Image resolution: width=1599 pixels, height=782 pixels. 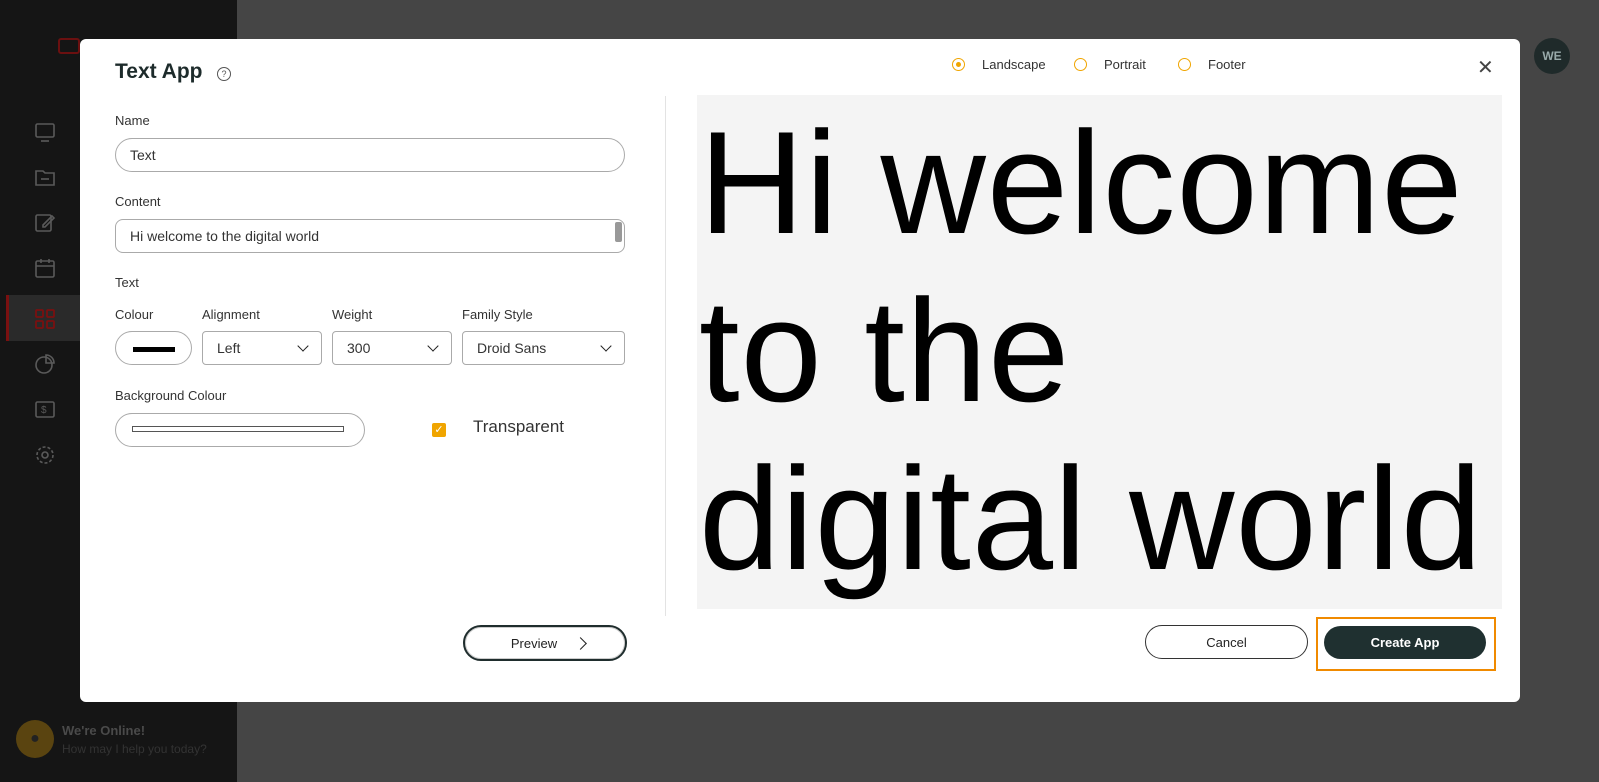 I want to click on content-label: Content, so click(x=138, y=201).